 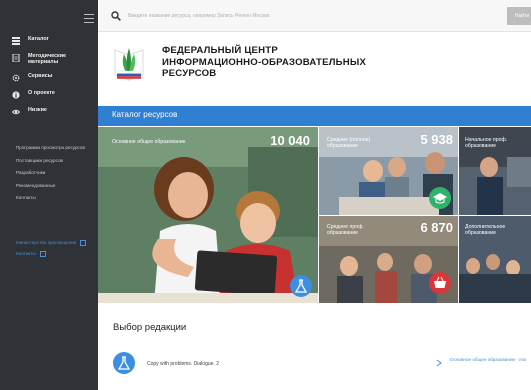 I want to click on sidebar-link: Разработчики, so click(x=56, y=173).